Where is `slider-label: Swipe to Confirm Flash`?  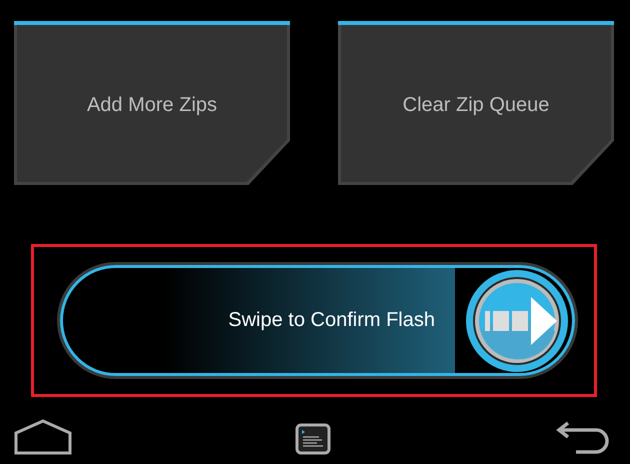 slider-label: Swipe to Confirm Flash is located at coordinates (331, 320).